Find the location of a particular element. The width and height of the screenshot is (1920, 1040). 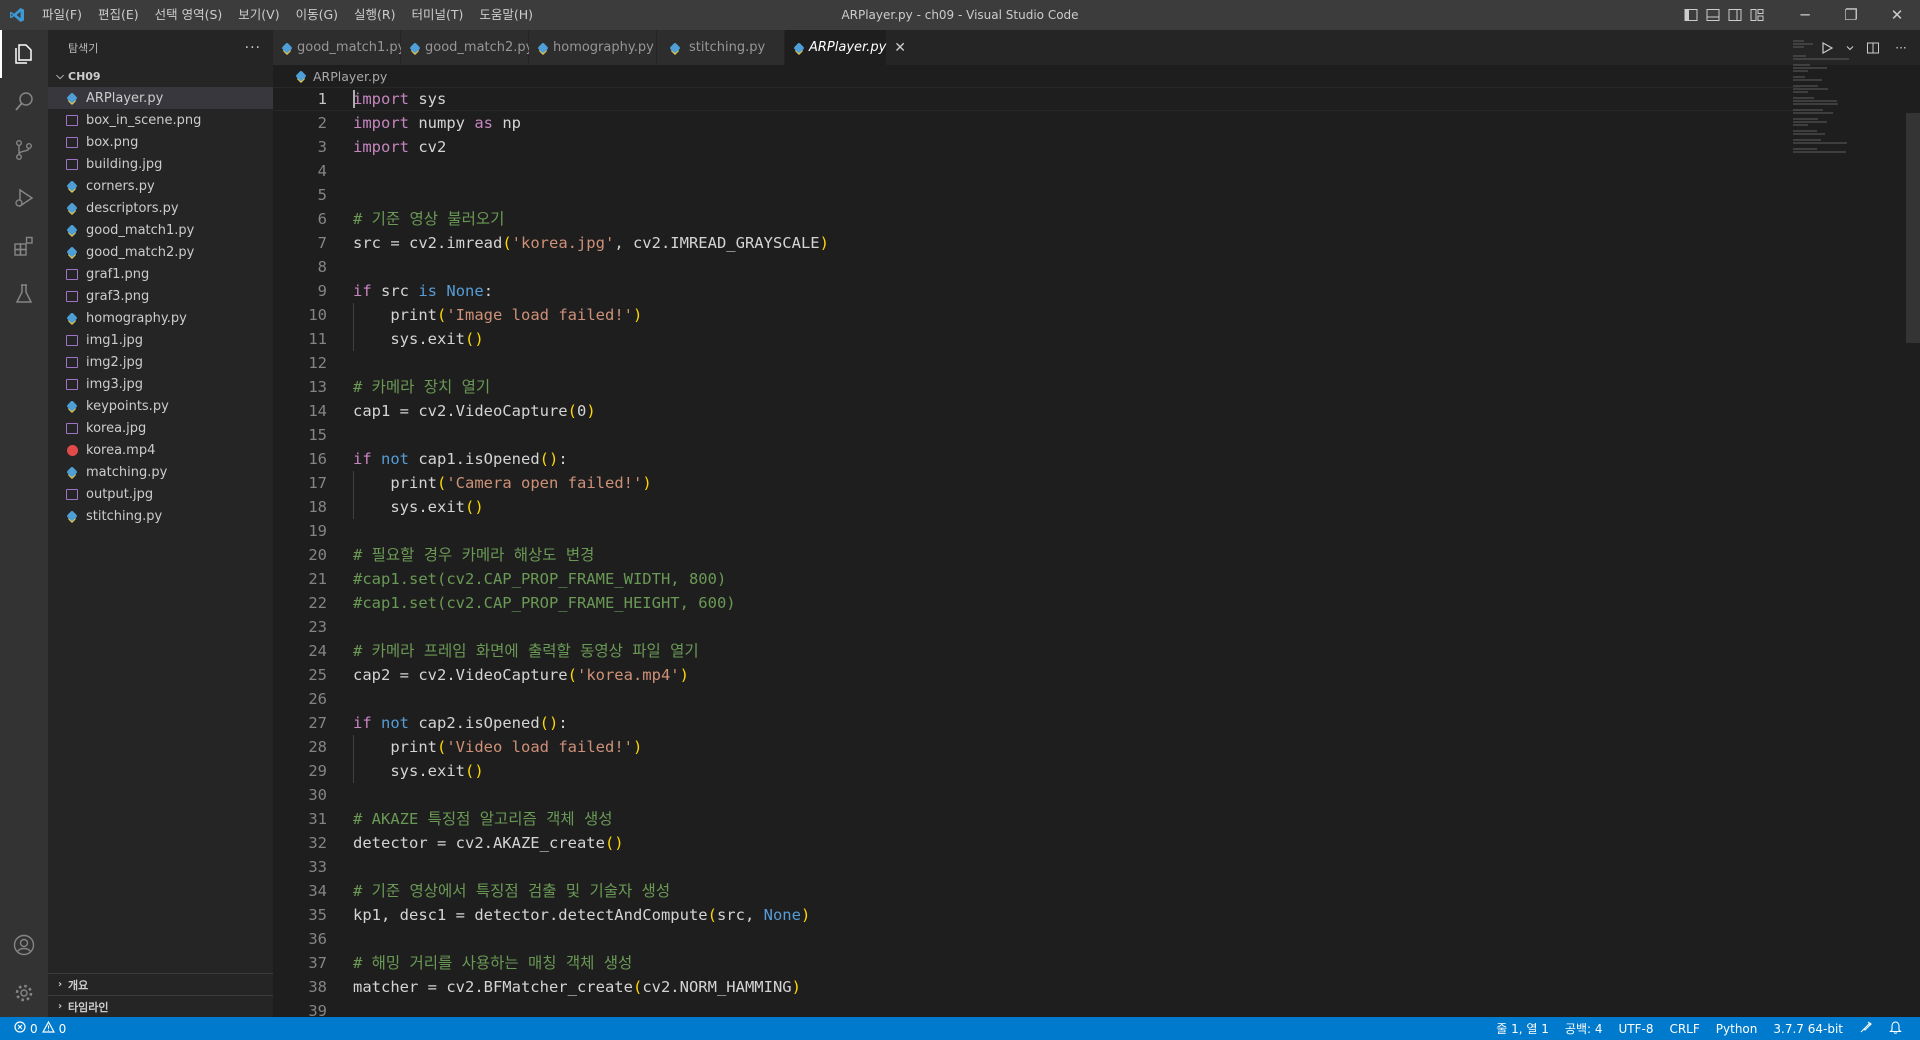

file-item: img1.jpg is located at coordinates (160, 340).